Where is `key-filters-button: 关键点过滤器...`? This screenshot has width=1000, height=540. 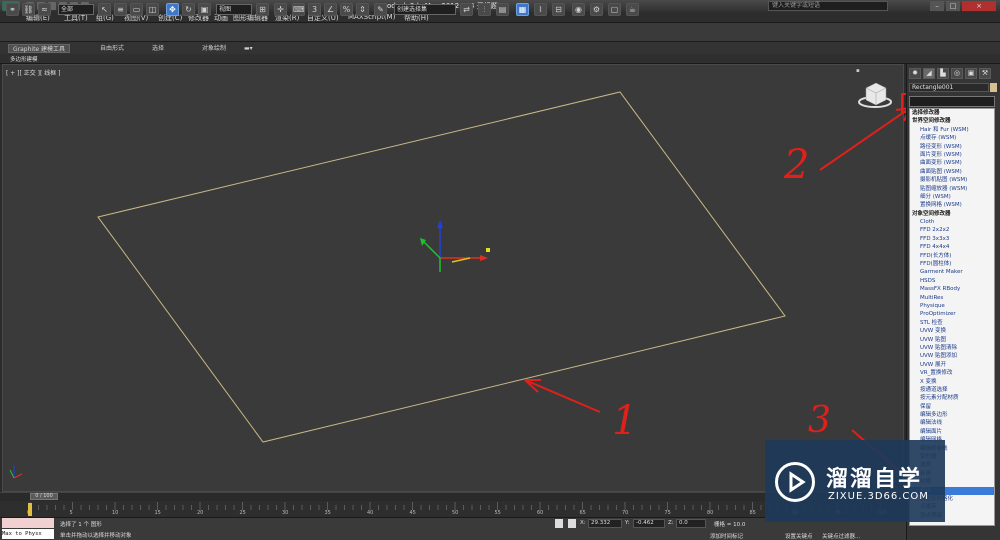
key-filters-button: 关键点过滤器... is located at coordinates (841, 536).